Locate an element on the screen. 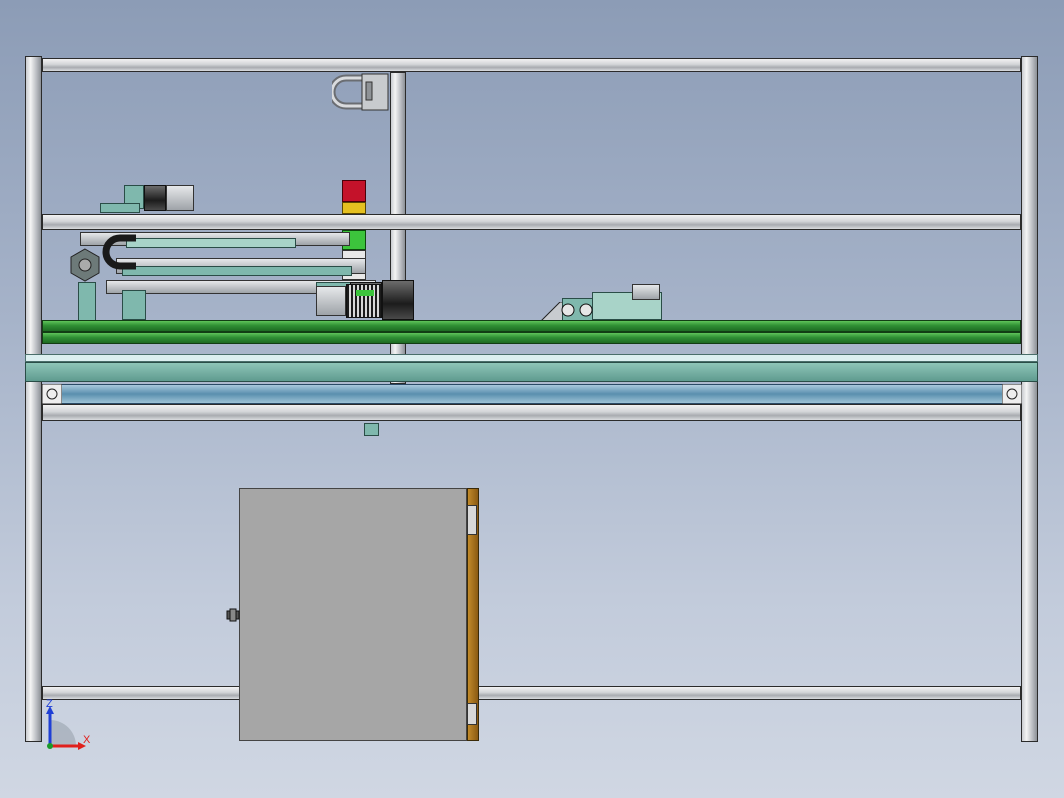 The image size is (1064, 798). lower-middle-rail is located at coordinates (531, 412).